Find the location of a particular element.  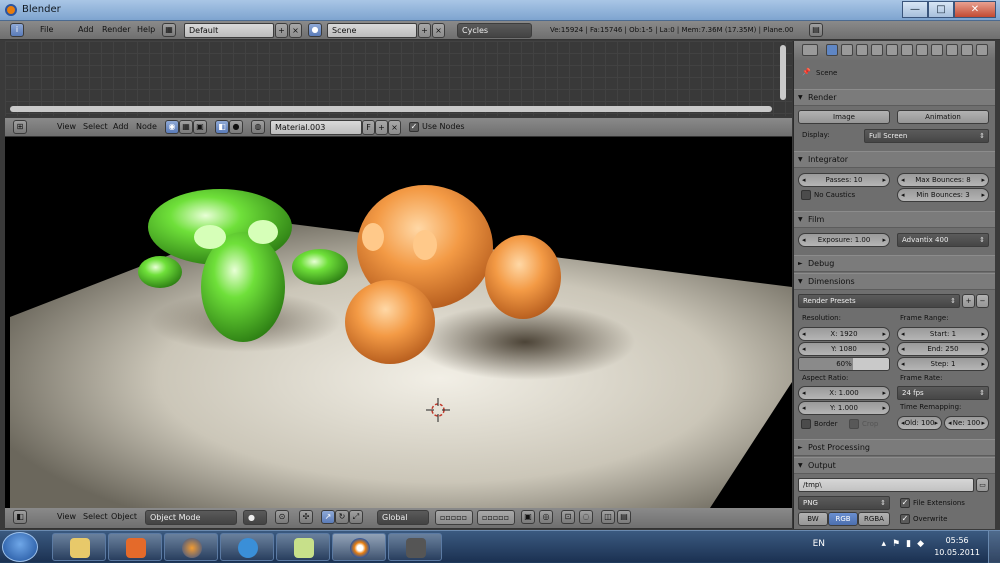

add-material-button: + is located at coordinates (381, 127).